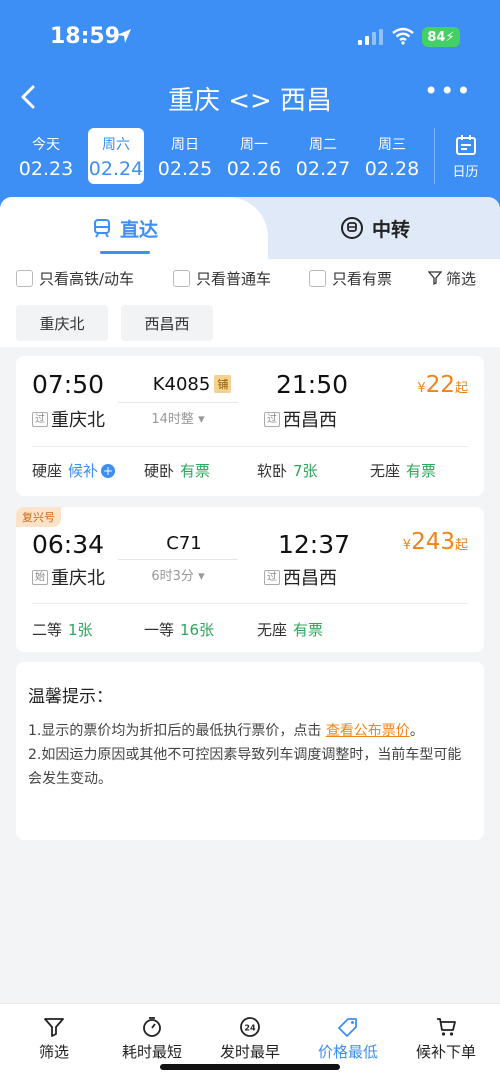 The width and height of the screenshot is (500, 1083). Describe the element at coordinates (78, 578) in the screenshot. I see `station-name: 重庆北` at that location.